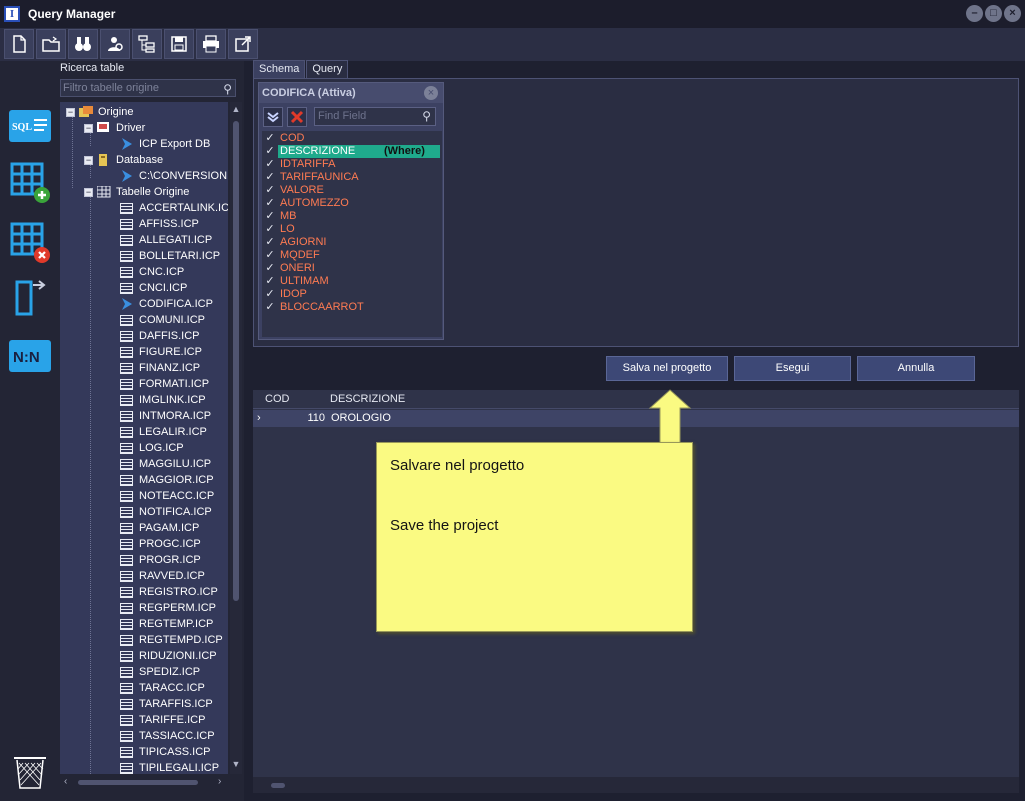 The image size is (1025, 801). I want to click on field-row: ✓ DESCRIZIONE (Where), so click(352, 151).